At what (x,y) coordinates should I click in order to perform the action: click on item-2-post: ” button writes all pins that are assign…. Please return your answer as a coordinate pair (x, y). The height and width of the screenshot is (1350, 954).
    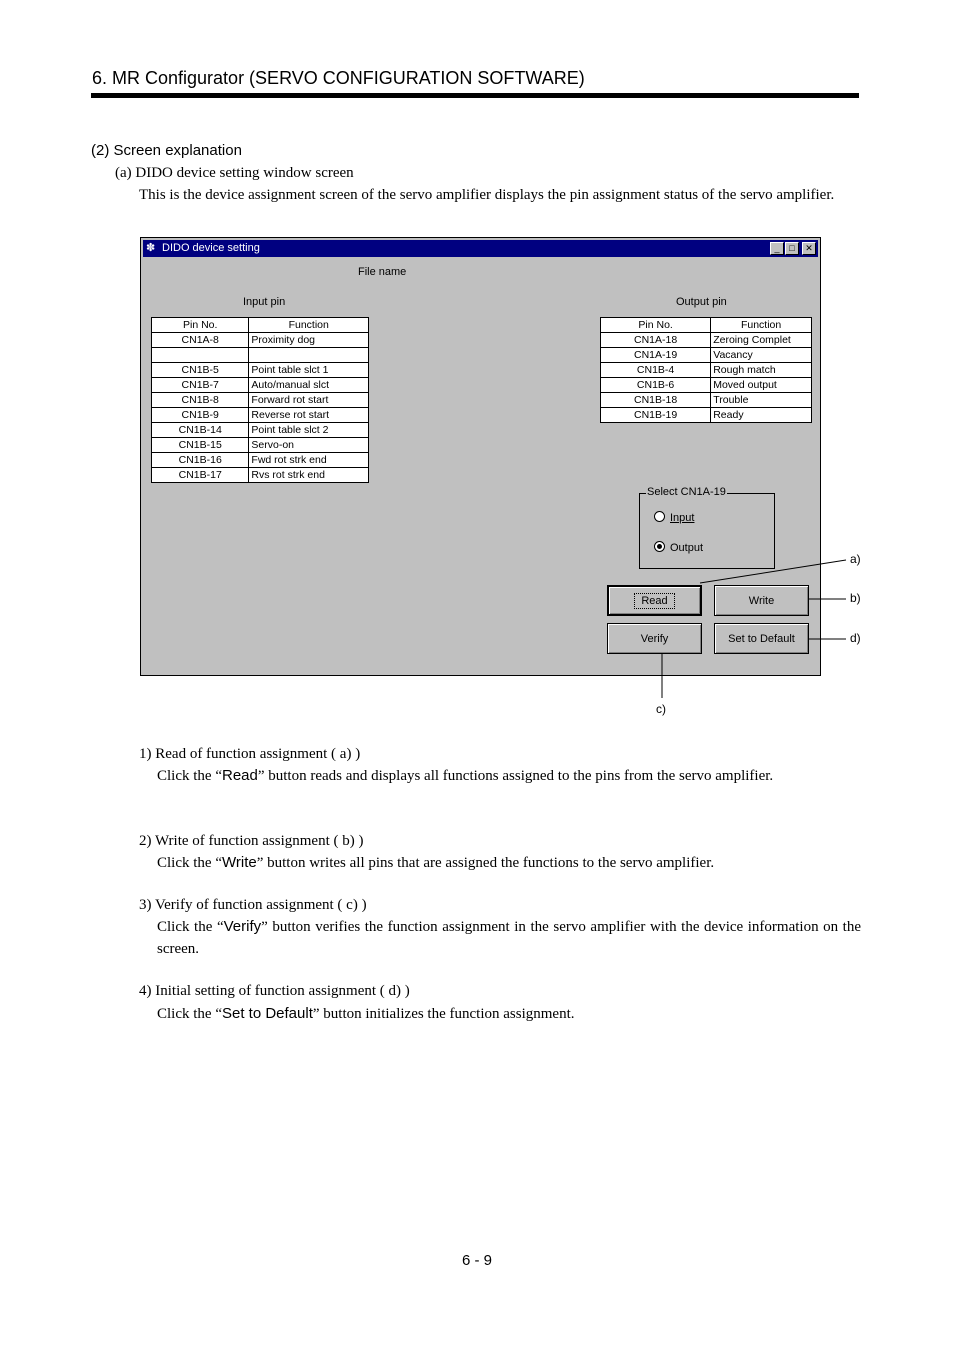
    Looking at the image, I should click on (485, 863).